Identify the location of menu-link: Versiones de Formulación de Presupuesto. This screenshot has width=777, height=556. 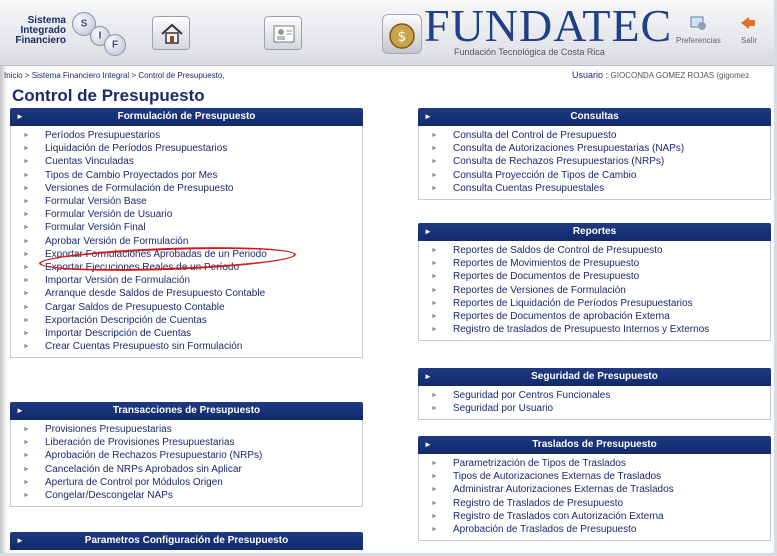
(186, 188).